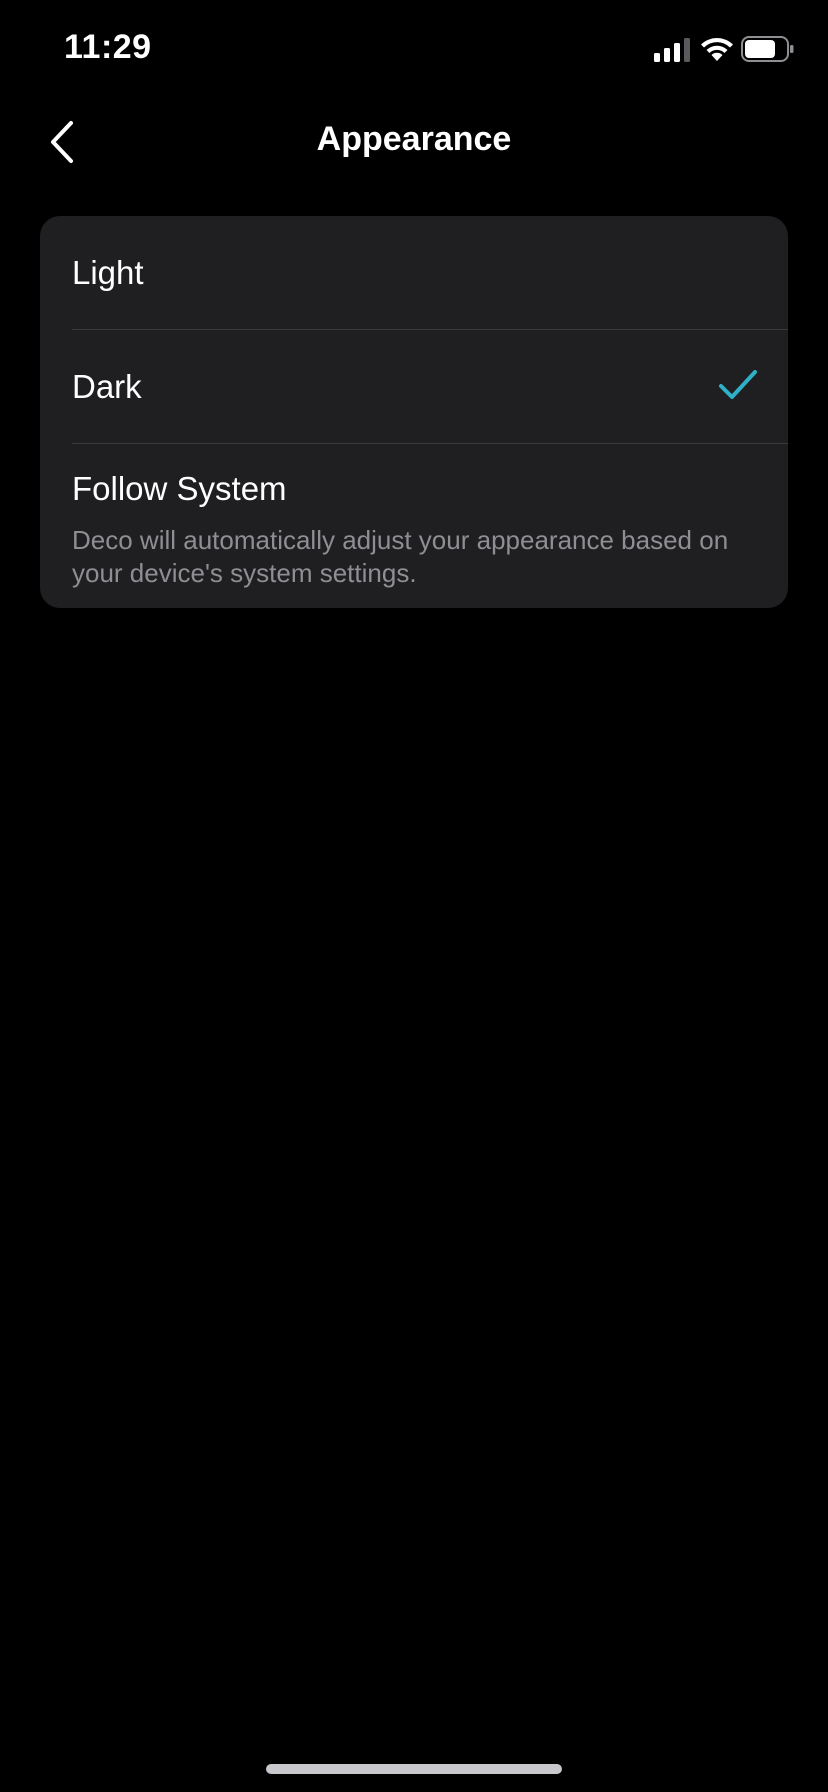 This screenshot has height=1792, width=828. I want to click on battery-icon, so click(767, 49).